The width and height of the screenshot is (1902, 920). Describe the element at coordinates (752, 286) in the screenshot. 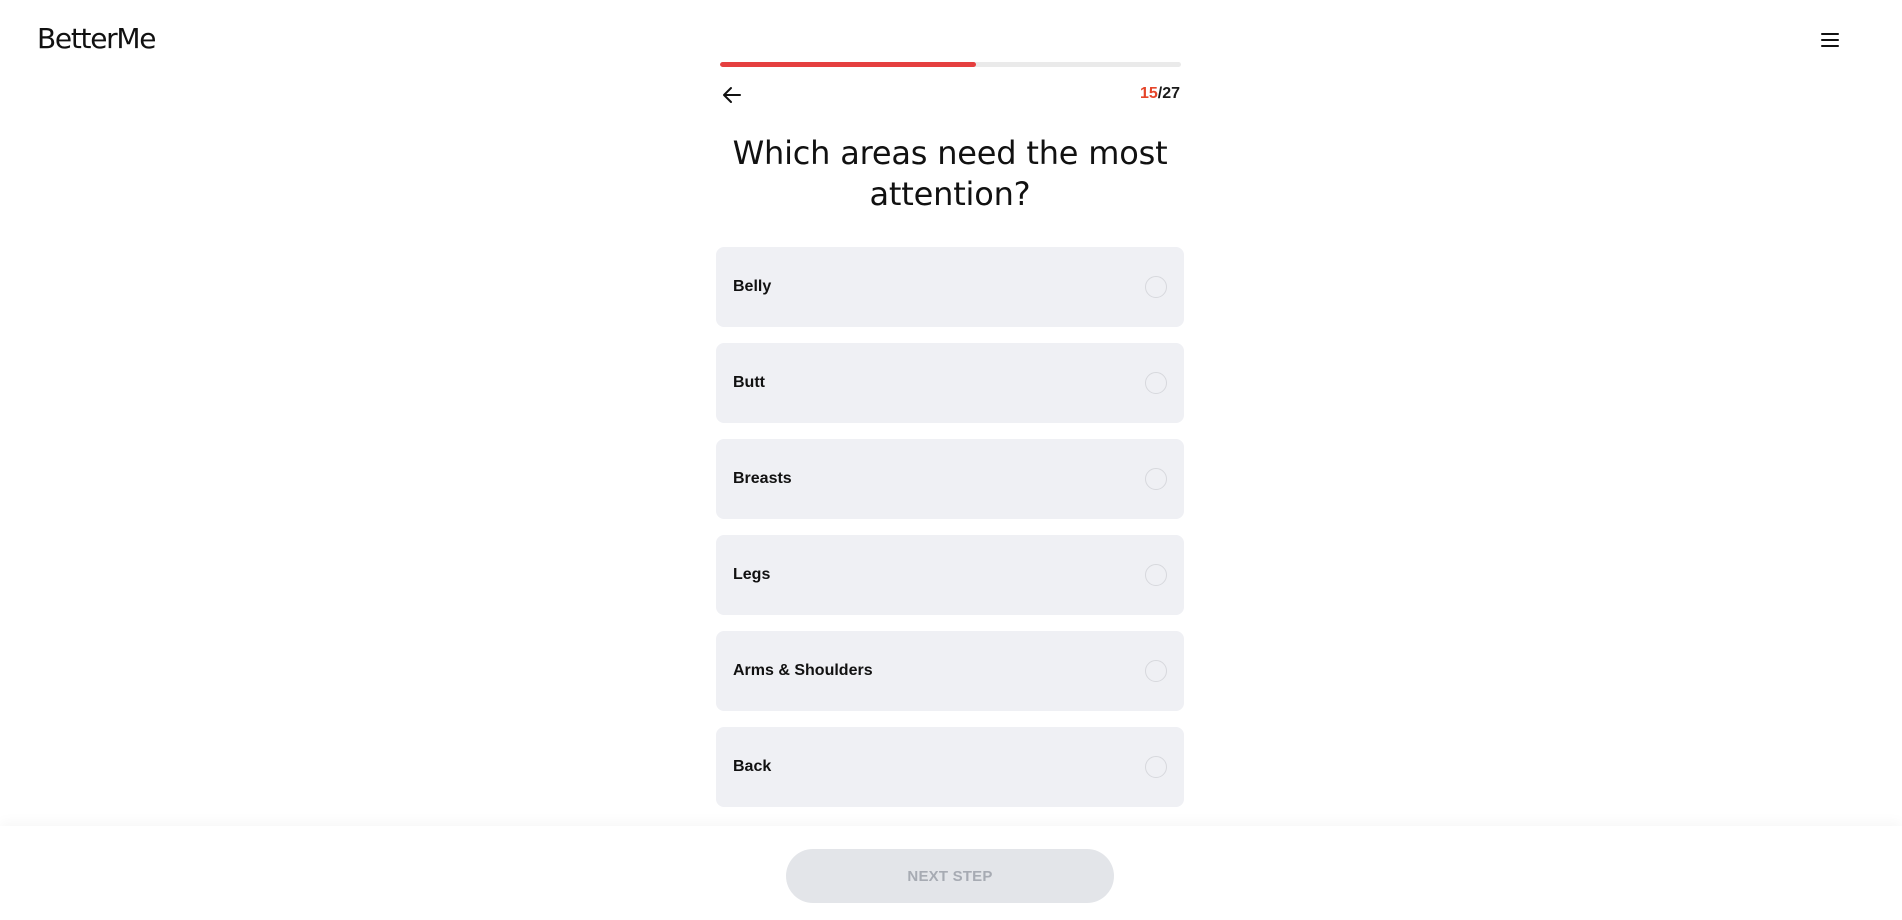

I see `option-label: Belly` at that location.